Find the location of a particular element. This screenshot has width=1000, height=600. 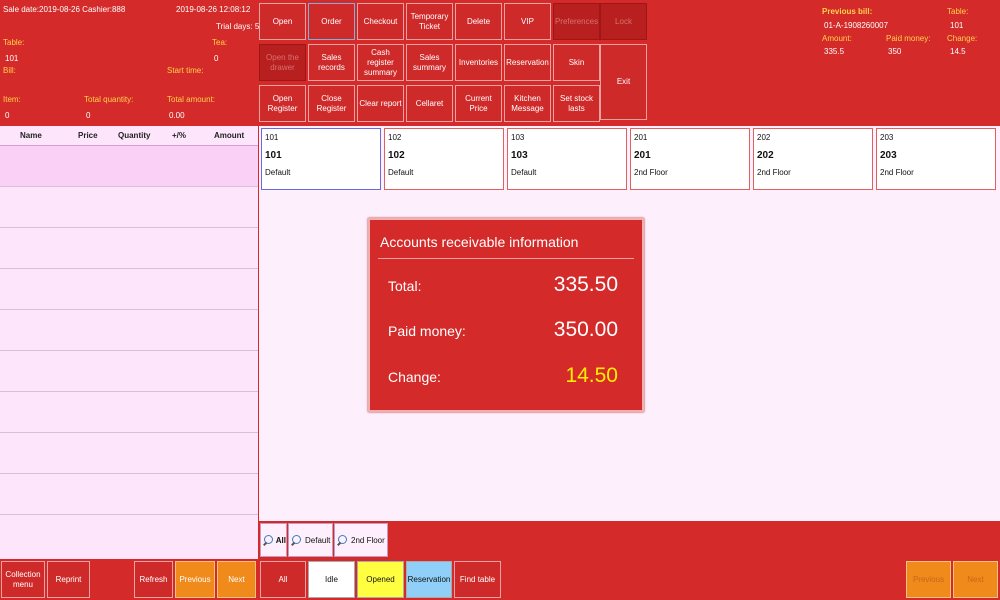

sales-summary-button: Sales summary is located at coordinates (429, 62).